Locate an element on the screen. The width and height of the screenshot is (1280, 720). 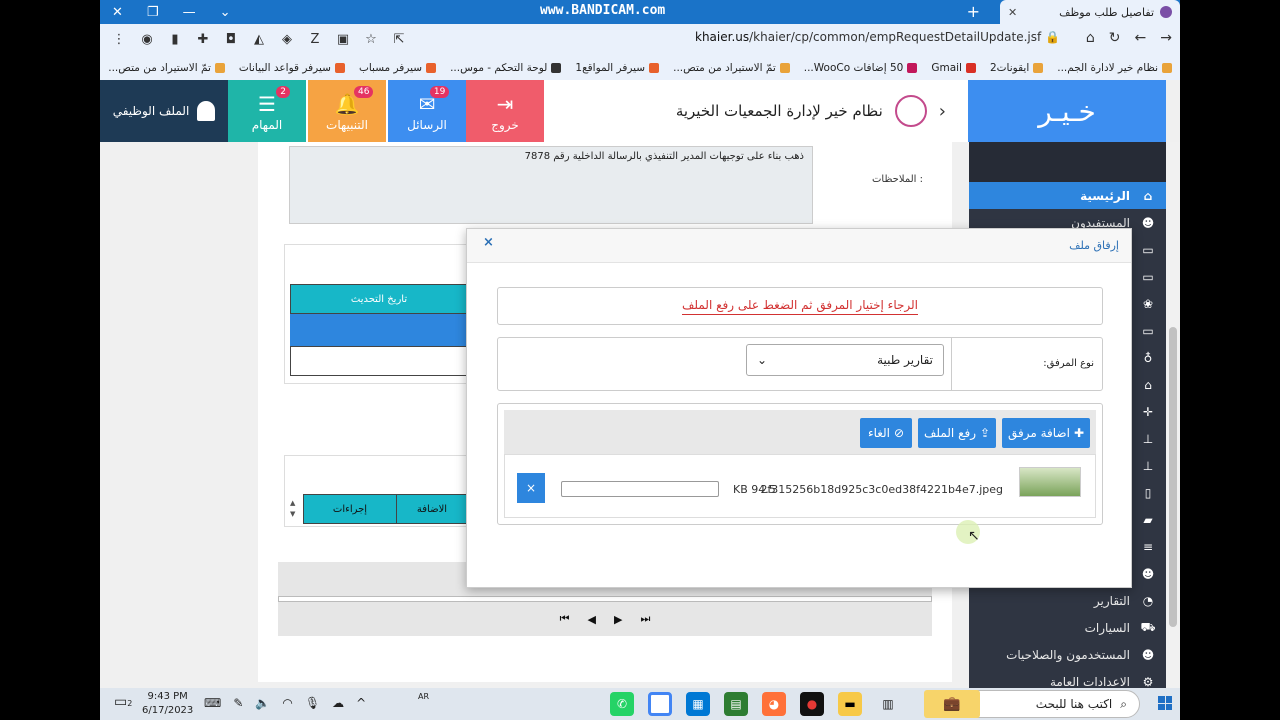
sidebar-item-label: التقارير is located at coordinates (1111, 600).